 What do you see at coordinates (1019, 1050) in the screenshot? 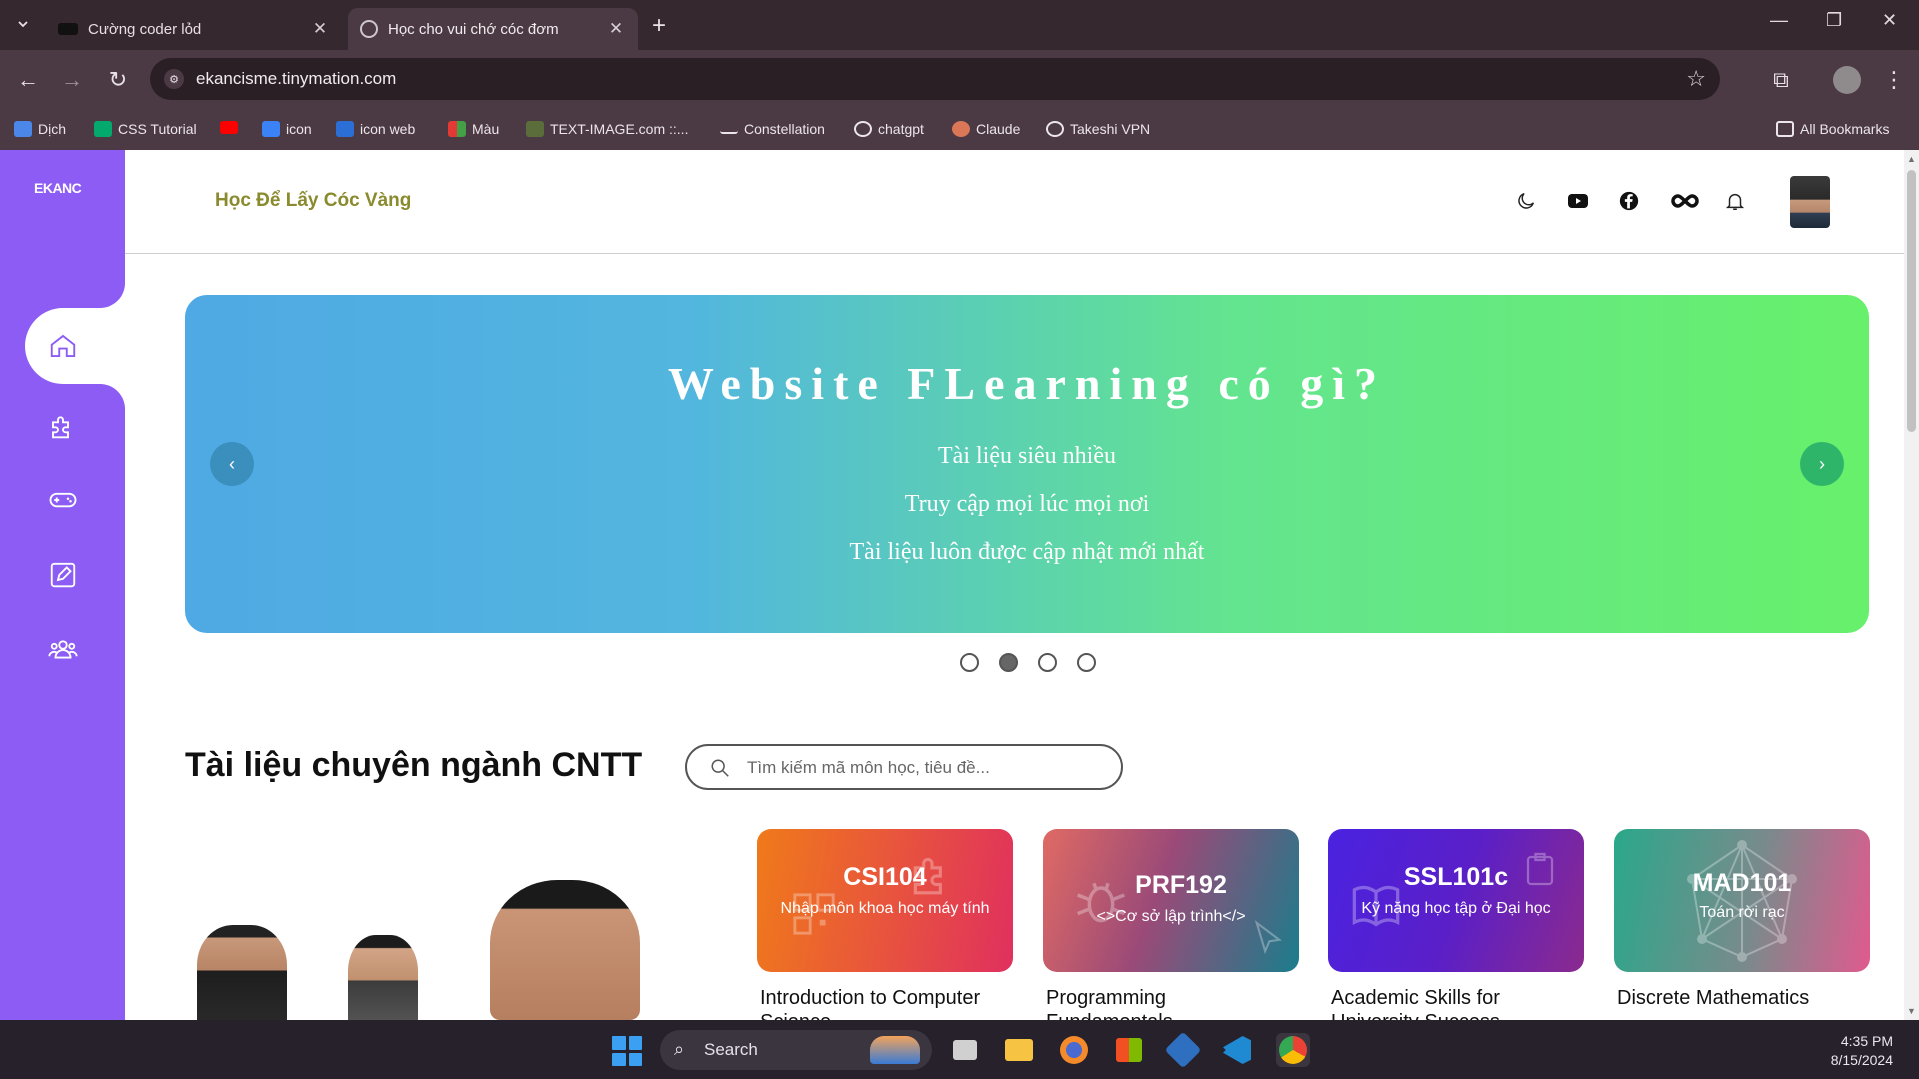
I see `file-explorer-icon` at bounding box center [1019, 1050].